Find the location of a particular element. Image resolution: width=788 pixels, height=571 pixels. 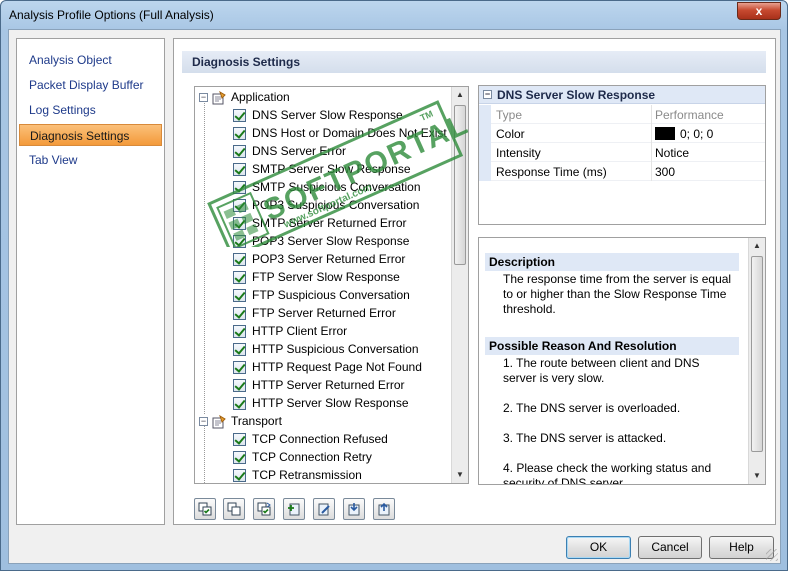

tree-item-label: SMTP Suspicious Conversation is located at coordinates (336, 187).